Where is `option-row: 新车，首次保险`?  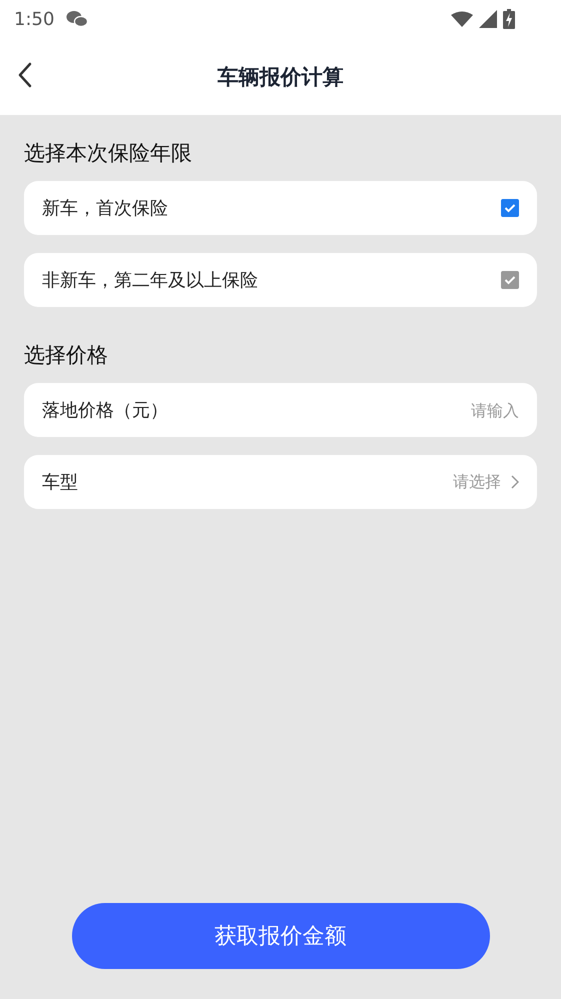 option-row: 新车，首次保险 is located at coordinates (280, 208).